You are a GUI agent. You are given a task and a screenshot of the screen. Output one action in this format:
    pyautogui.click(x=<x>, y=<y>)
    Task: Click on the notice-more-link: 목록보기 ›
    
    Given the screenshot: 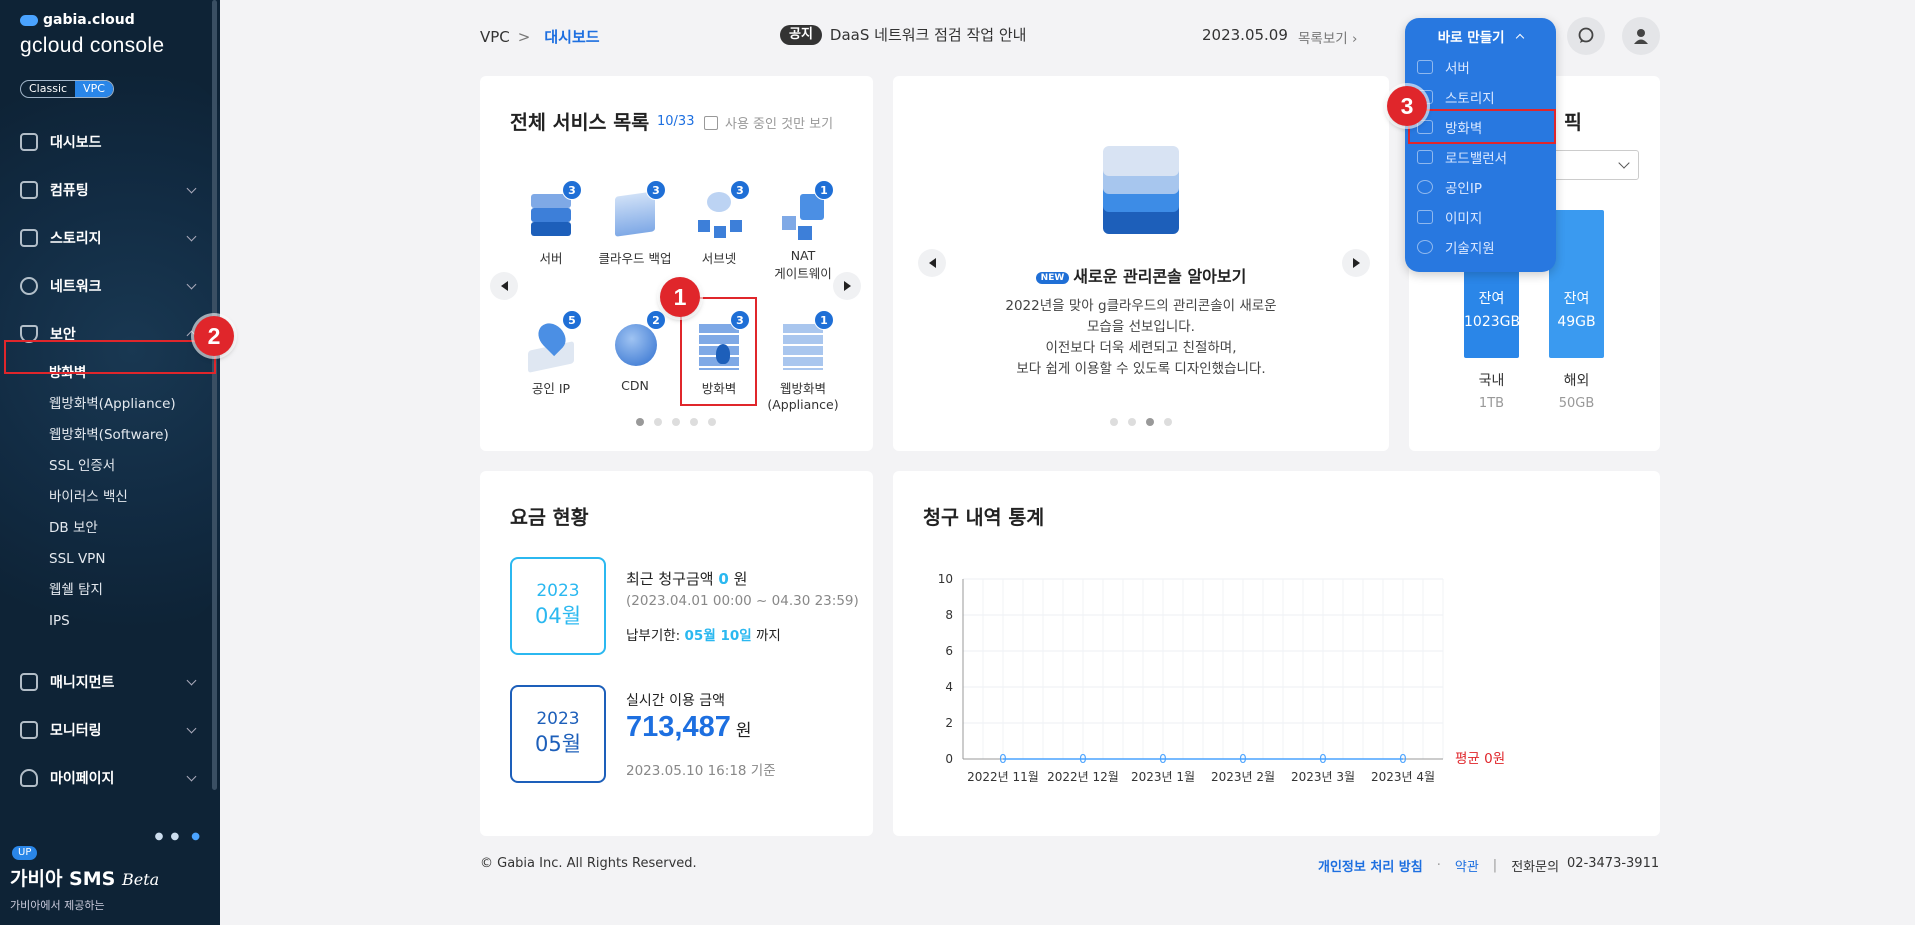 What is the action you would take?
    pyautogui.click(x=1327, y=37)
    